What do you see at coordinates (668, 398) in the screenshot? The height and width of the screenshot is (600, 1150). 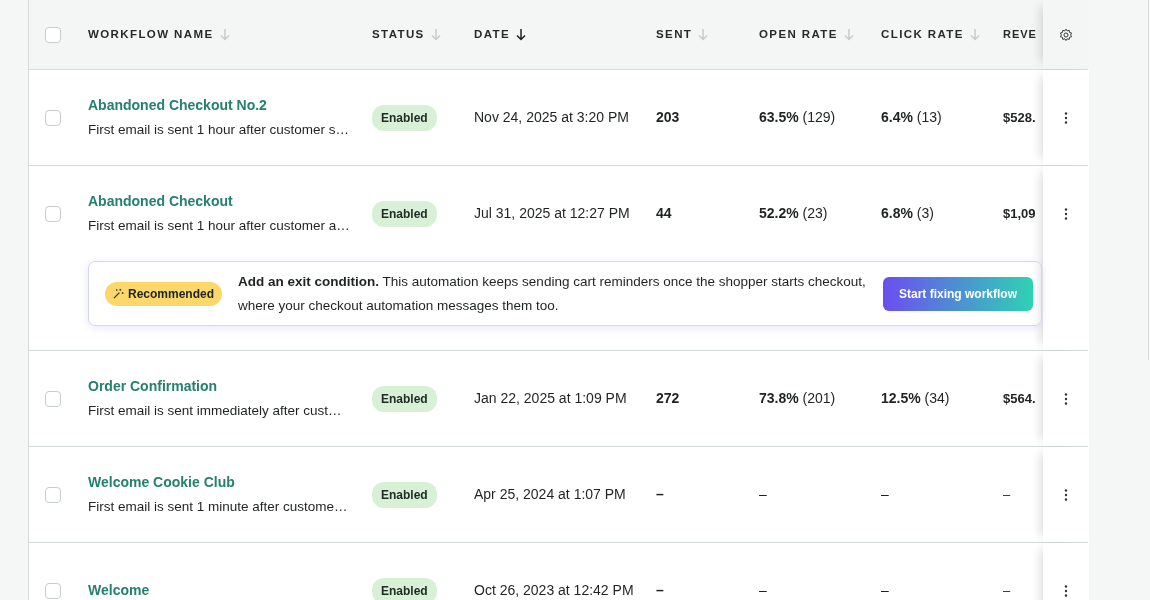 I see `sent-count: 272` at bounding box center [668, 398].